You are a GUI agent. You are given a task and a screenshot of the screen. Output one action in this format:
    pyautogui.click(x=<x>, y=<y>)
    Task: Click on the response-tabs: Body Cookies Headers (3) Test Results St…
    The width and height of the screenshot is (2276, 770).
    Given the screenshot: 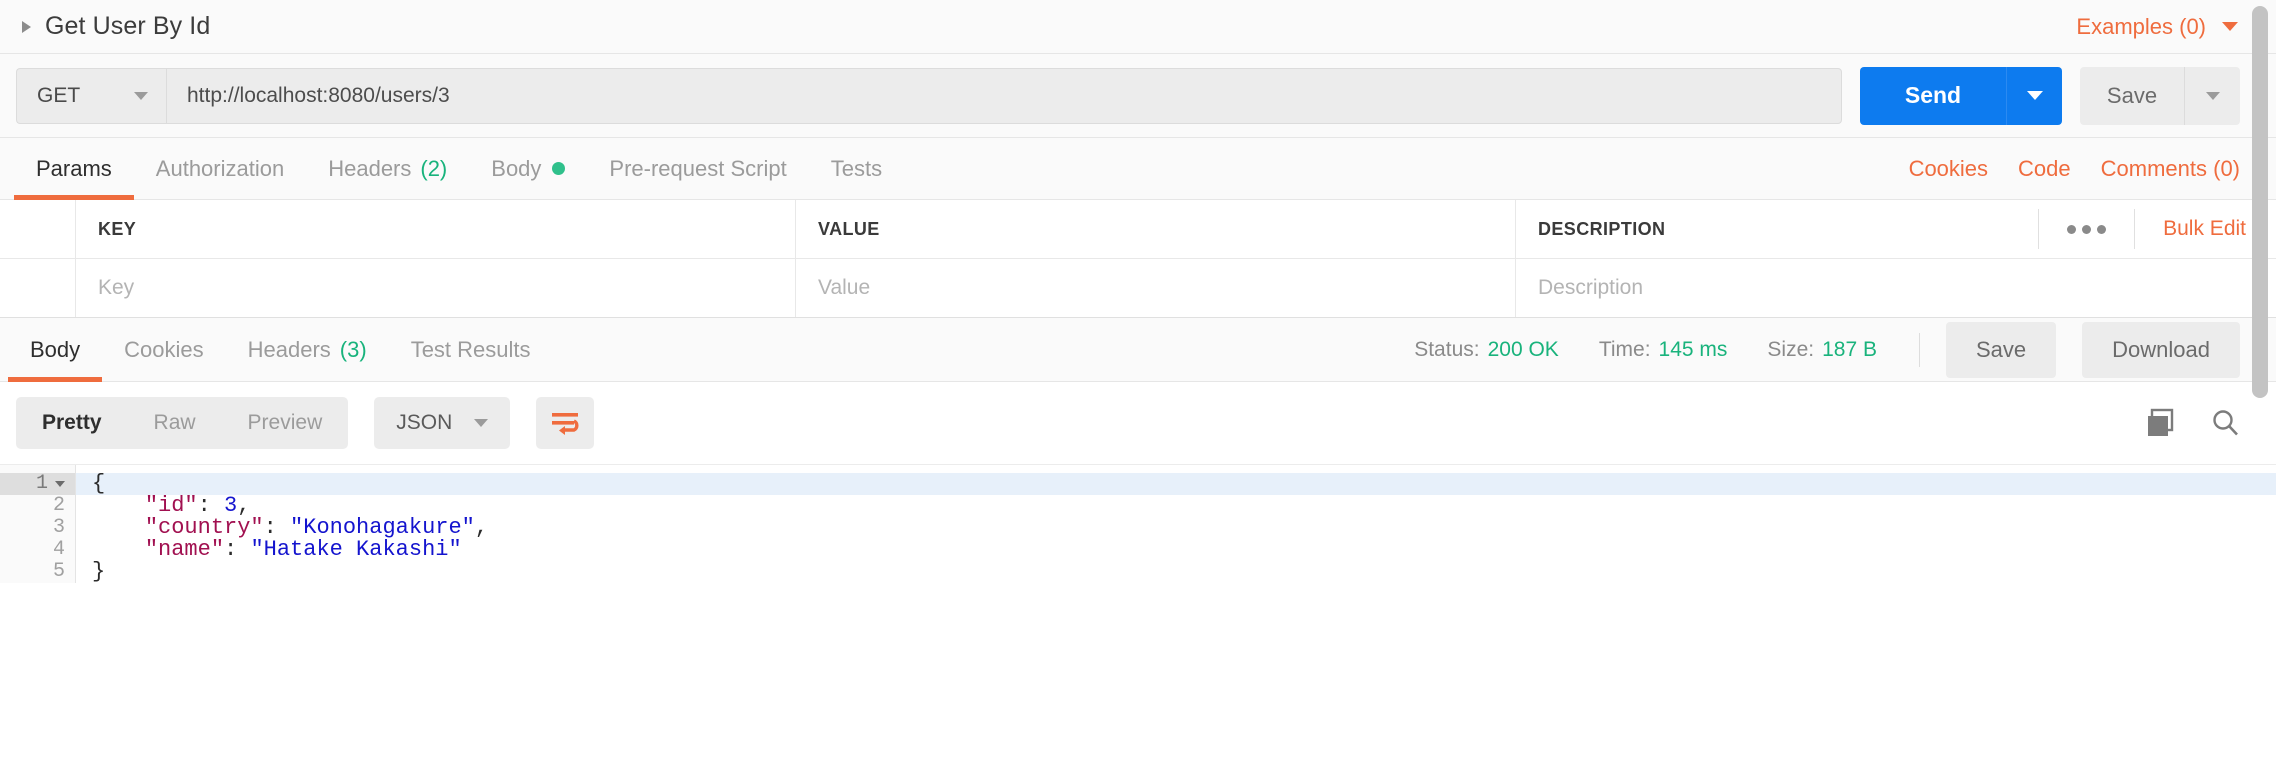 What is the action you would take?
    pyautogui.click(x=1138, y=350)
    